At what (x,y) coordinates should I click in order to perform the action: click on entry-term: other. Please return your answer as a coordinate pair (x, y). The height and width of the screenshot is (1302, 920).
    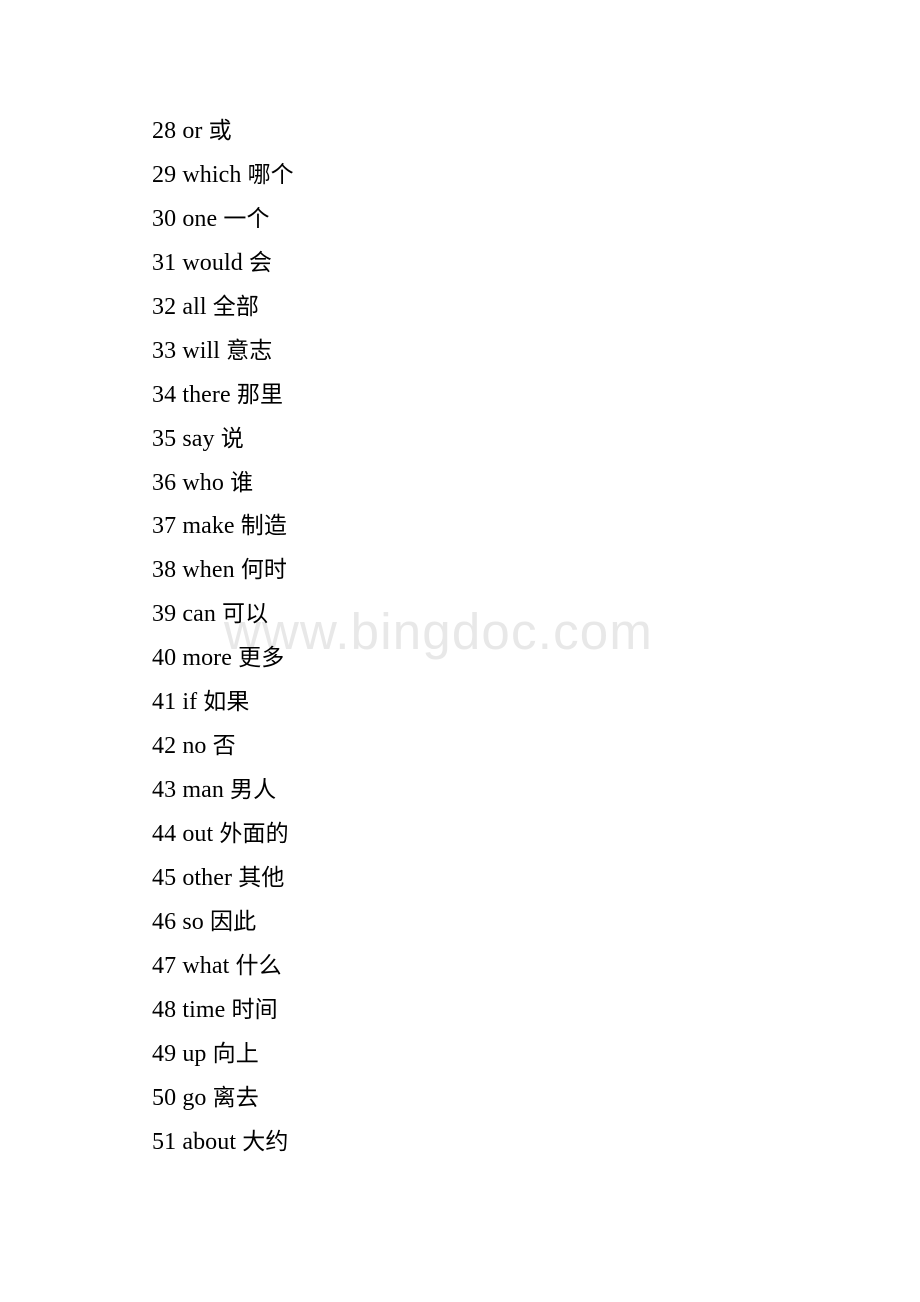
    Looking at the image, I should click on (207, 877).